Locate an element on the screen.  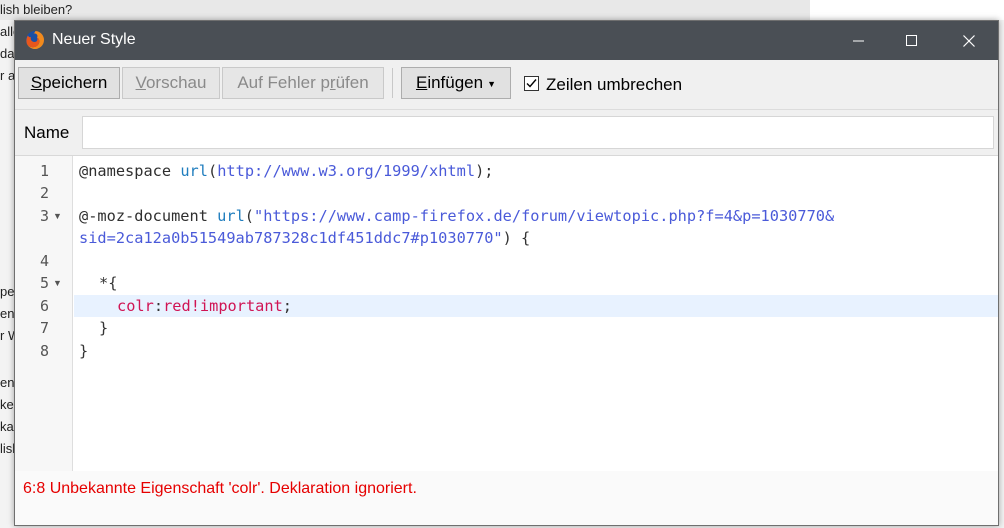
close-button is located at coordinates (969, 40).